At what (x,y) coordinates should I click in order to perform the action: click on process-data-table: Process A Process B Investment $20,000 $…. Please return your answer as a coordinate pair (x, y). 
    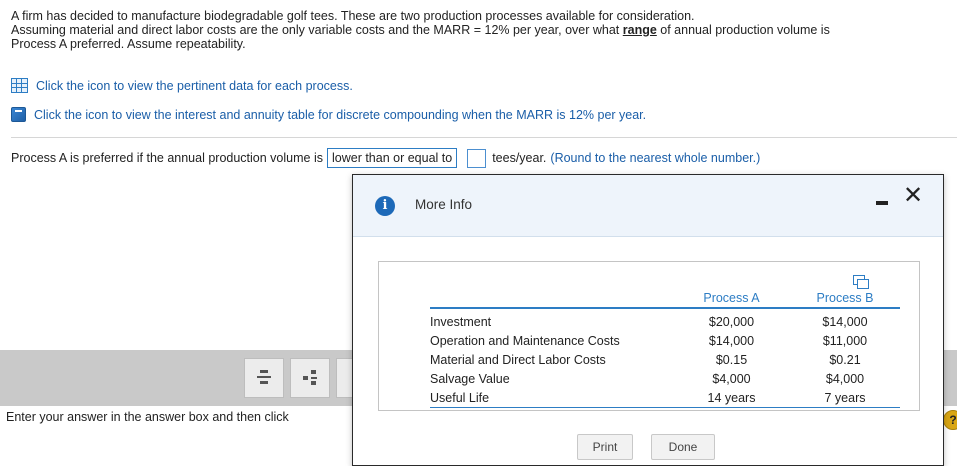
    Looking at the image, I should click on (665, 348).